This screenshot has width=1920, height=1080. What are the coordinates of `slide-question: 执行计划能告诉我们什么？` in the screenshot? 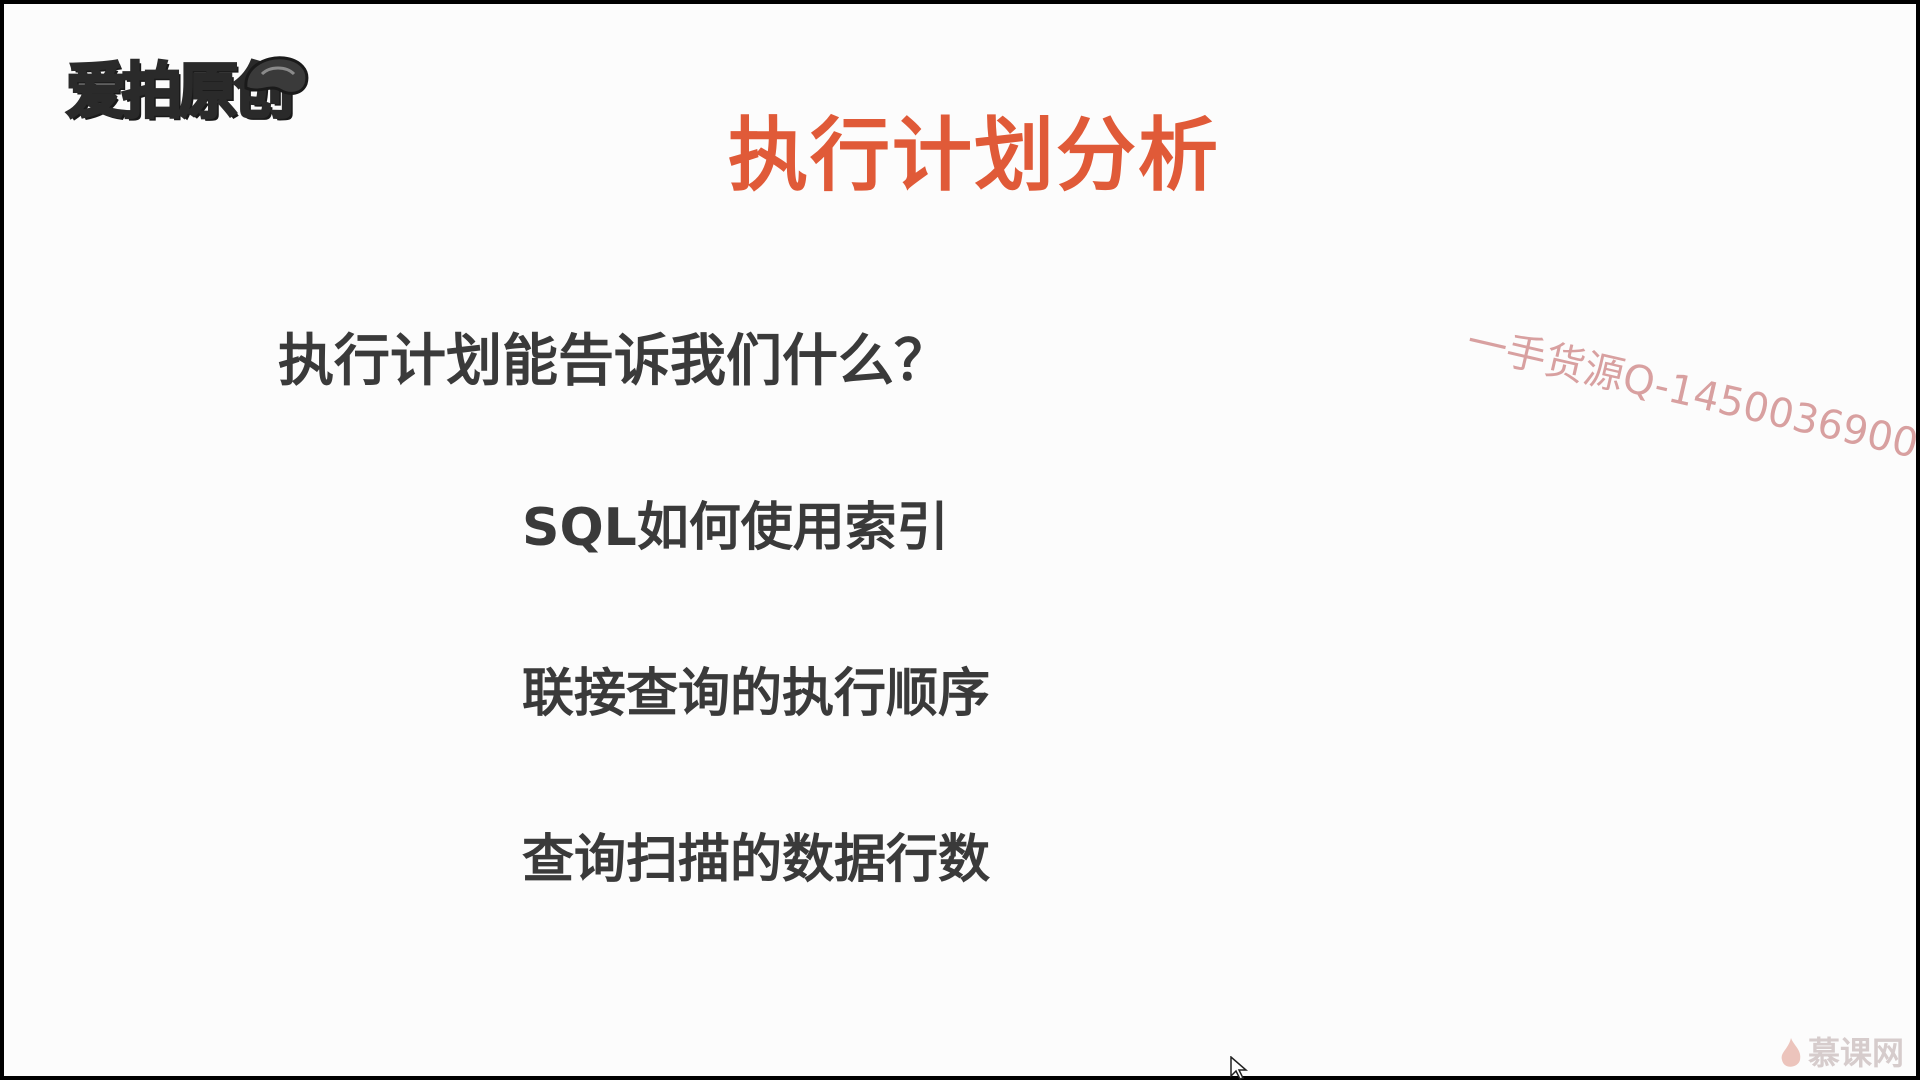 It's located at (614, 361).